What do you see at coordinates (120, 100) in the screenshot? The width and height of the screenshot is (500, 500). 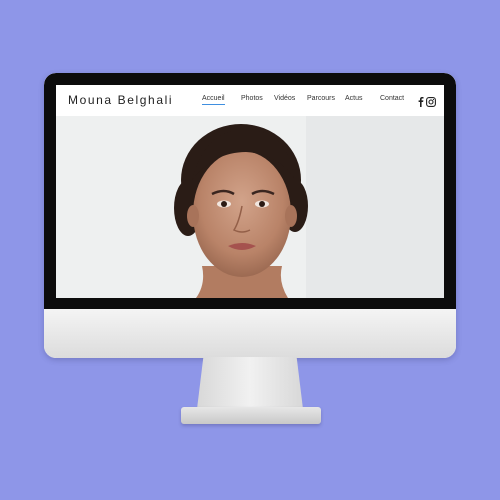 I see `site-brand: Mouna Belghali` at bounding box center [120, 100].